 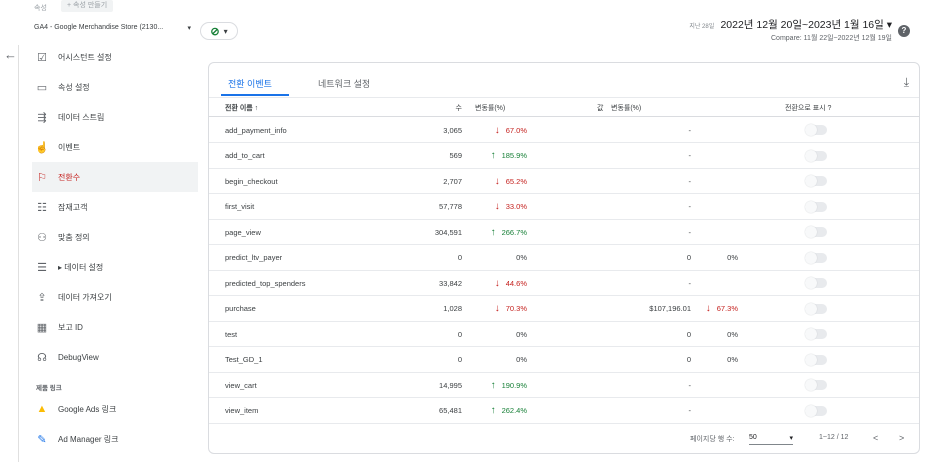 What do you see at coordinates (115, 177) in the screenshot?
I see `sidebar-item-4: ⚐ 전환수` at bounding box center [115, 177].